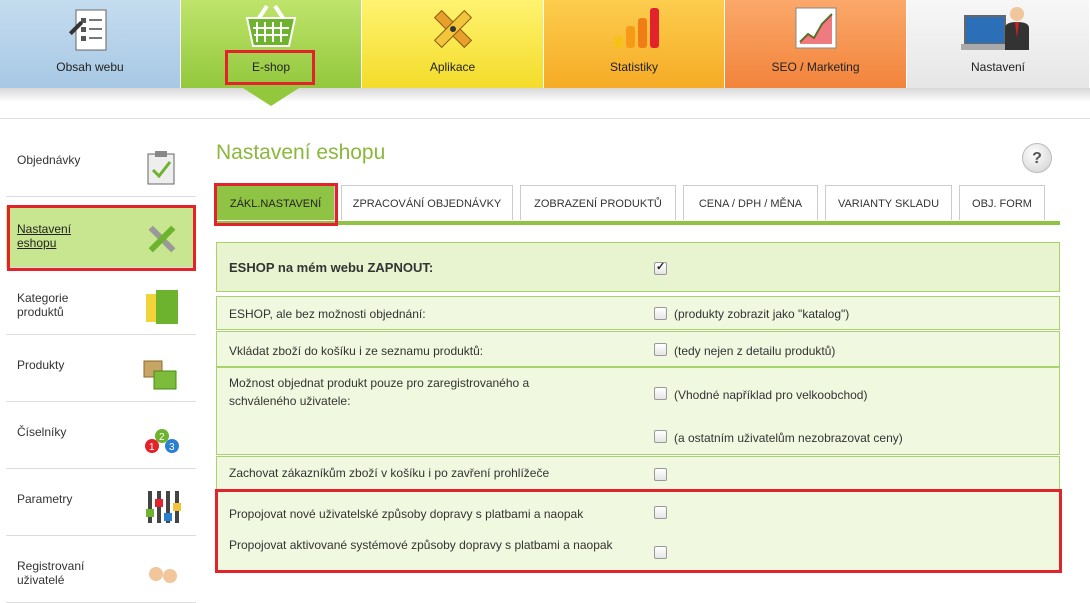 This screenshot has width=1090, height=603. What do you see at coordinates (101, 166) in the screenshot?
I see `sidebar-item-objednavky: Objednávky` at bounding box center [101, 166].